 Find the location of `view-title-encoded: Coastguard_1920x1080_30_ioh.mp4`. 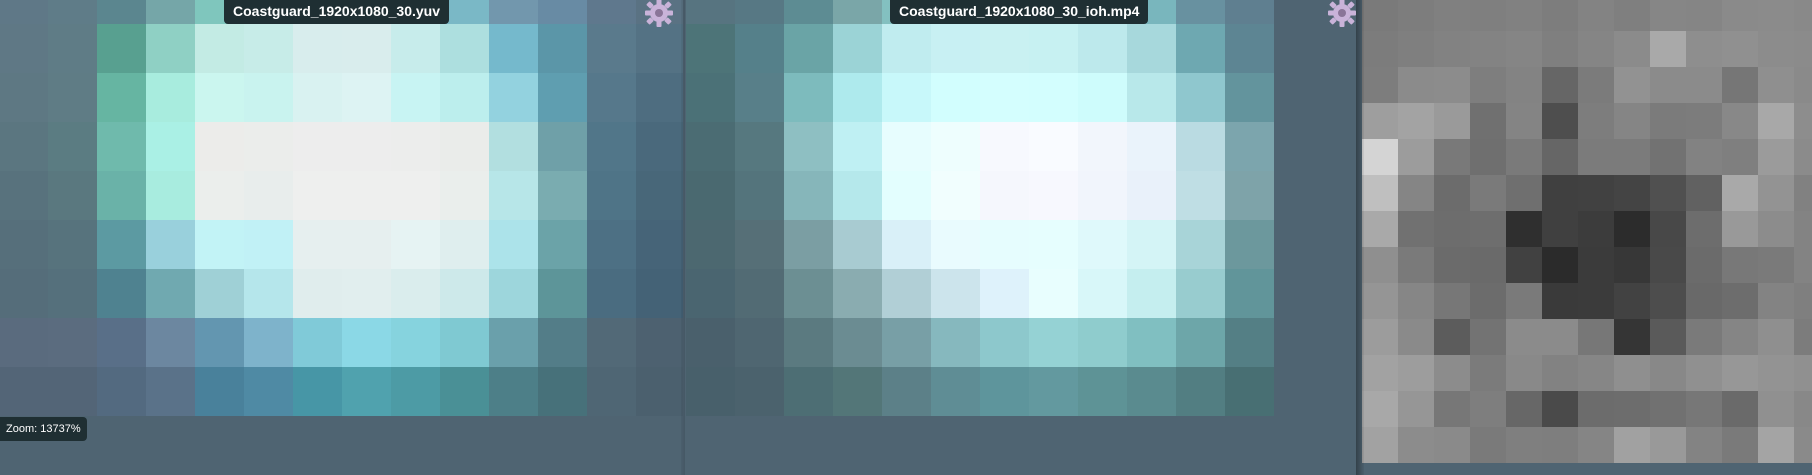

view-title-encoded: Coastguard_1920x1080_30_ioh.mp4 is located at coordinates (1019, 12).